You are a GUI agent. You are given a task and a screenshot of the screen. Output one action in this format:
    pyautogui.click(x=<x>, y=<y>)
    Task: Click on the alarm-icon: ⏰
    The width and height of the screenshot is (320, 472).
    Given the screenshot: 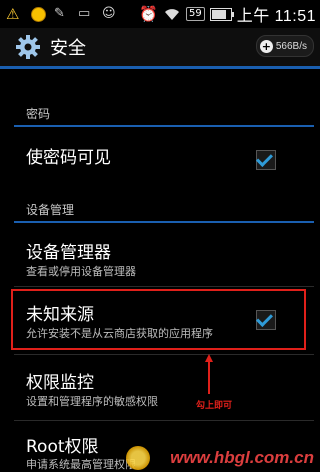 What is the action you would take?
    pyautogui.click(x=148, y=14)
    